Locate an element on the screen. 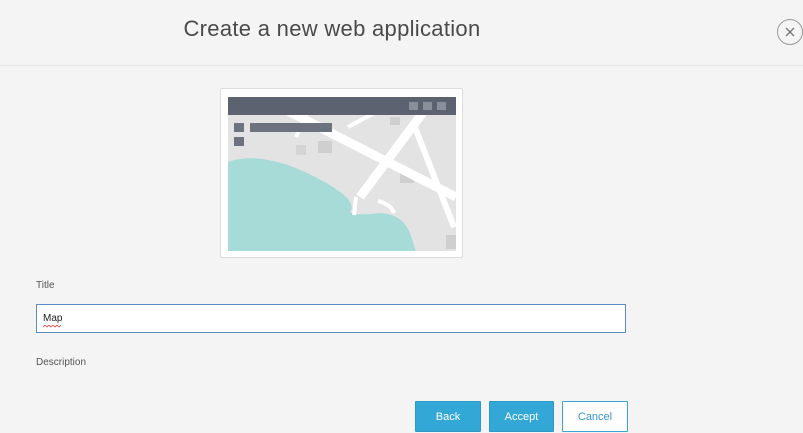 The height and width of the screenshot is (433, 803). dialog-title: Create a new web application is located at coordinates (332, 28).